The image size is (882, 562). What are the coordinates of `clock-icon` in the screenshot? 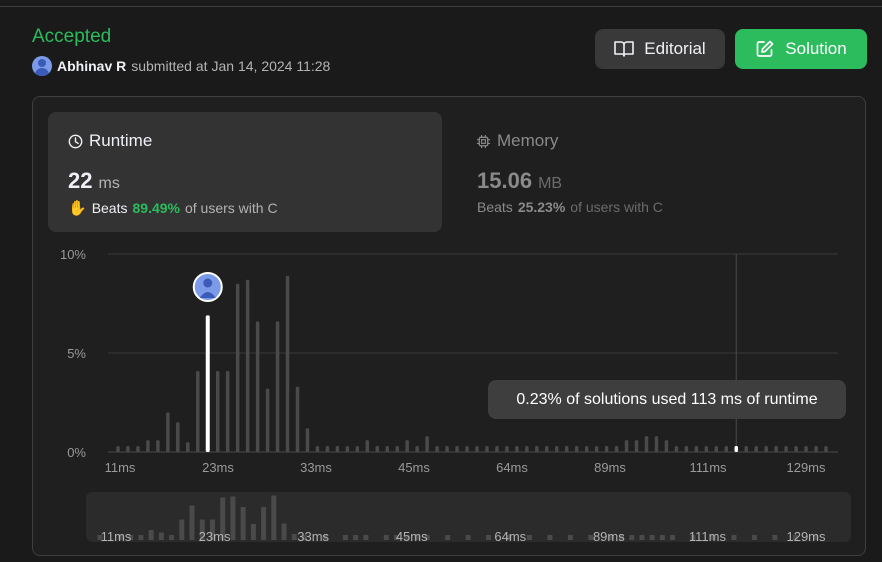 It's located at (75, 141).